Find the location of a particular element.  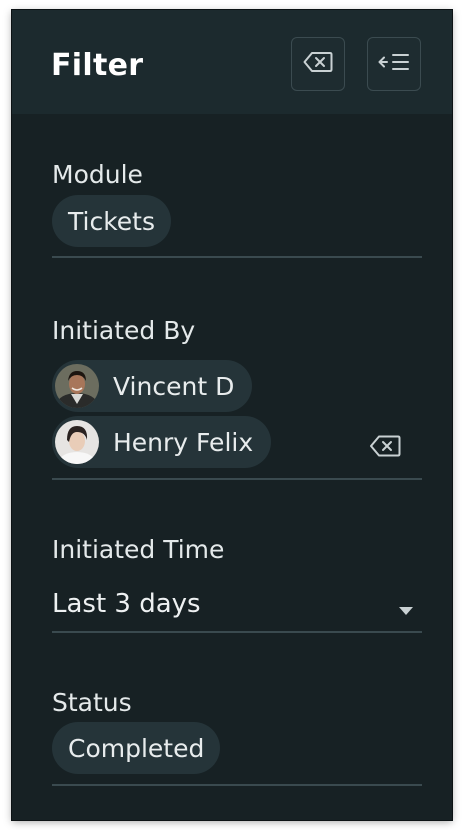

collapse-panel-icon is located at coordinates (394, 64).